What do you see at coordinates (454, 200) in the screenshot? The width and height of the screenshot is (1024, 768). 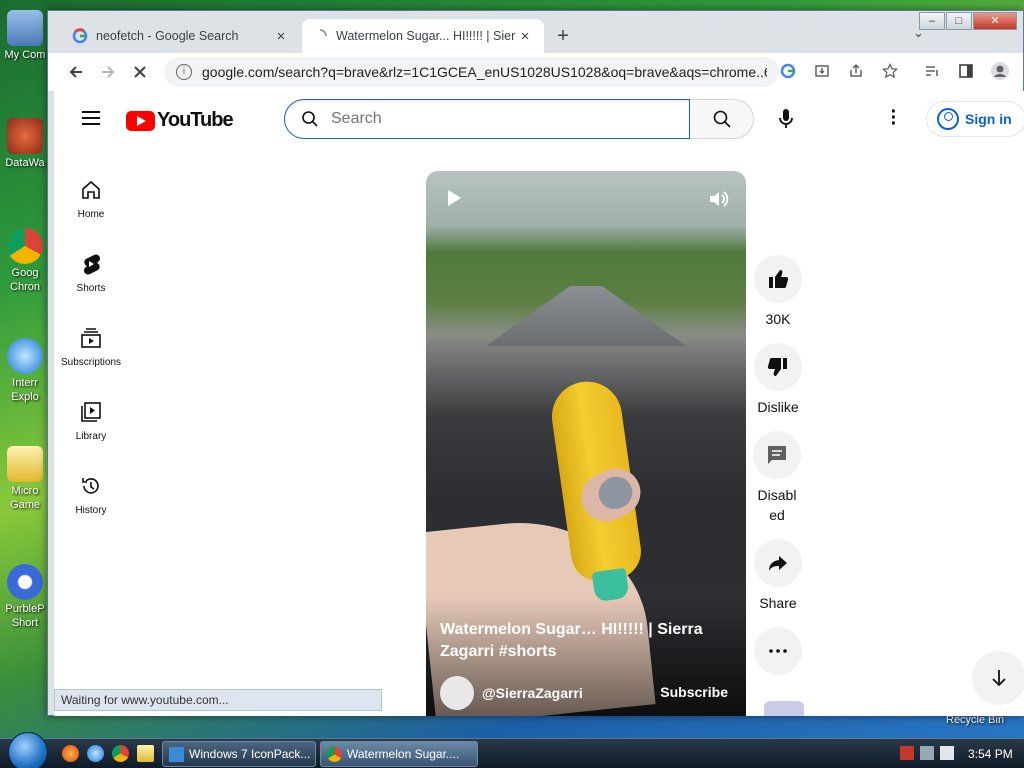 I see `play-button` at bounding box center [454, 200].